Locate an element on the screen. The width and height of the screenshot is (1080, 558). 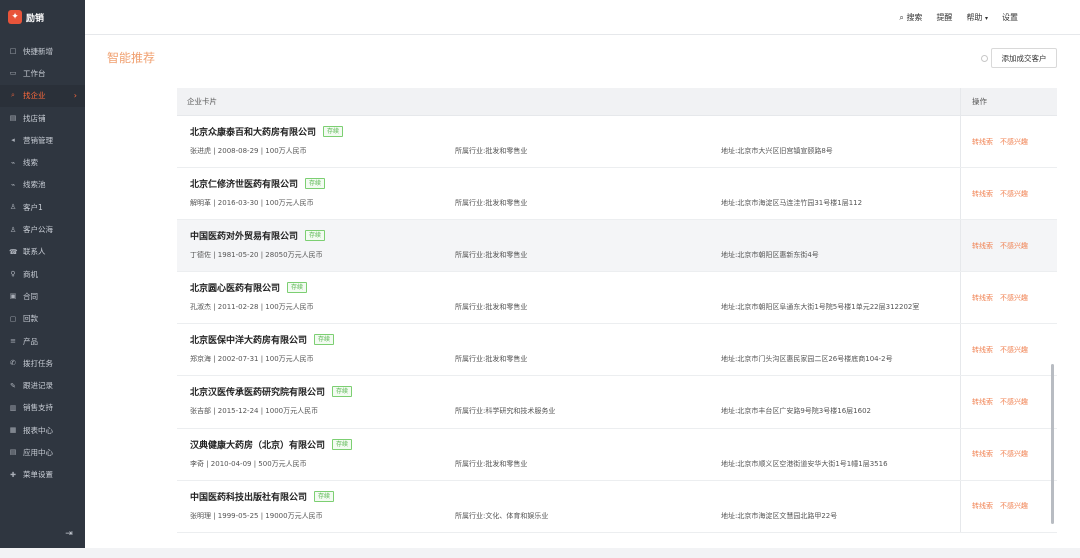
status-dot-icon is located at coordinates (984, 58).